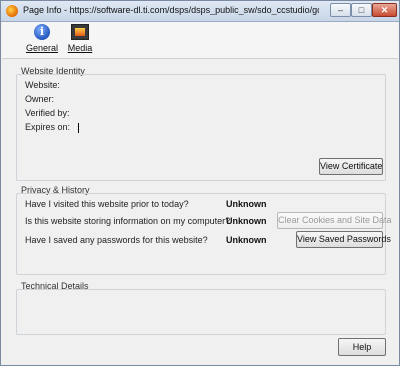  I want to click on tab-media-label: Media, so click(80, 48).